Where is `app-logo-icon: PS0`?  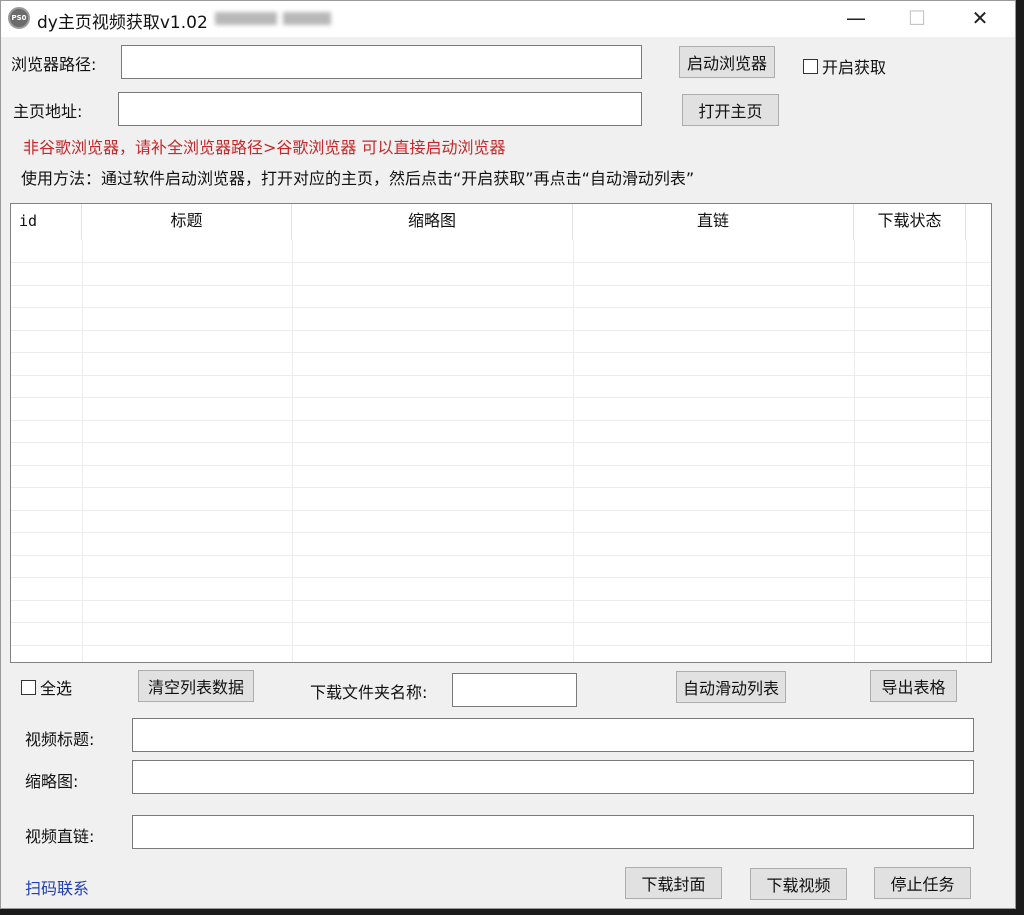 app-logo-icon: PS0 is located at coordinates (19, 18).